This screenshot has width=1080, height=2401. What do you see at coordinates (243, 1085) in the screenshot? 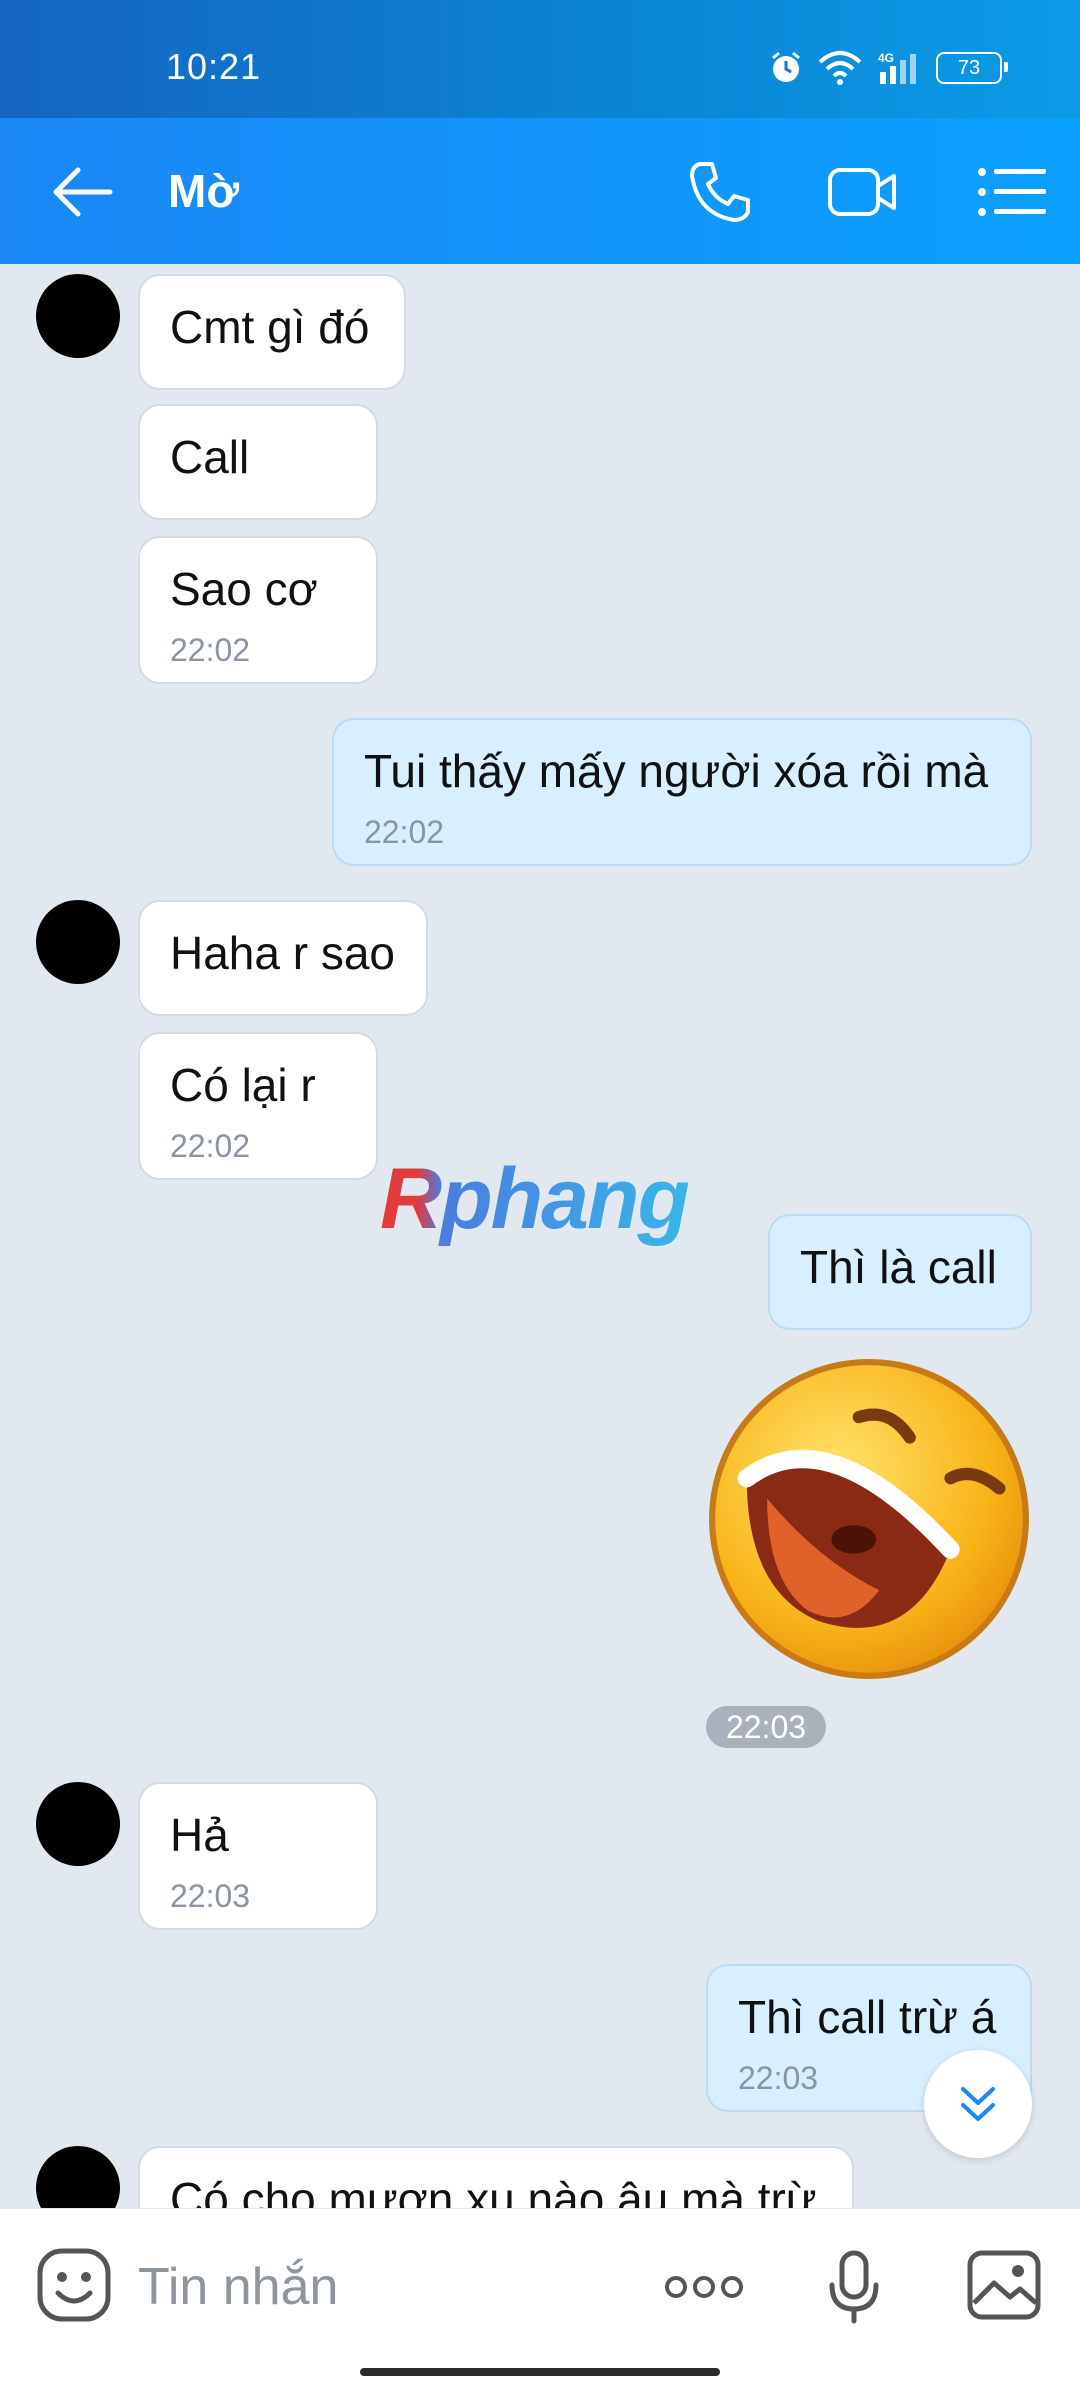
I see `message-text: Có lại r` at bounding box center [243, 1085].